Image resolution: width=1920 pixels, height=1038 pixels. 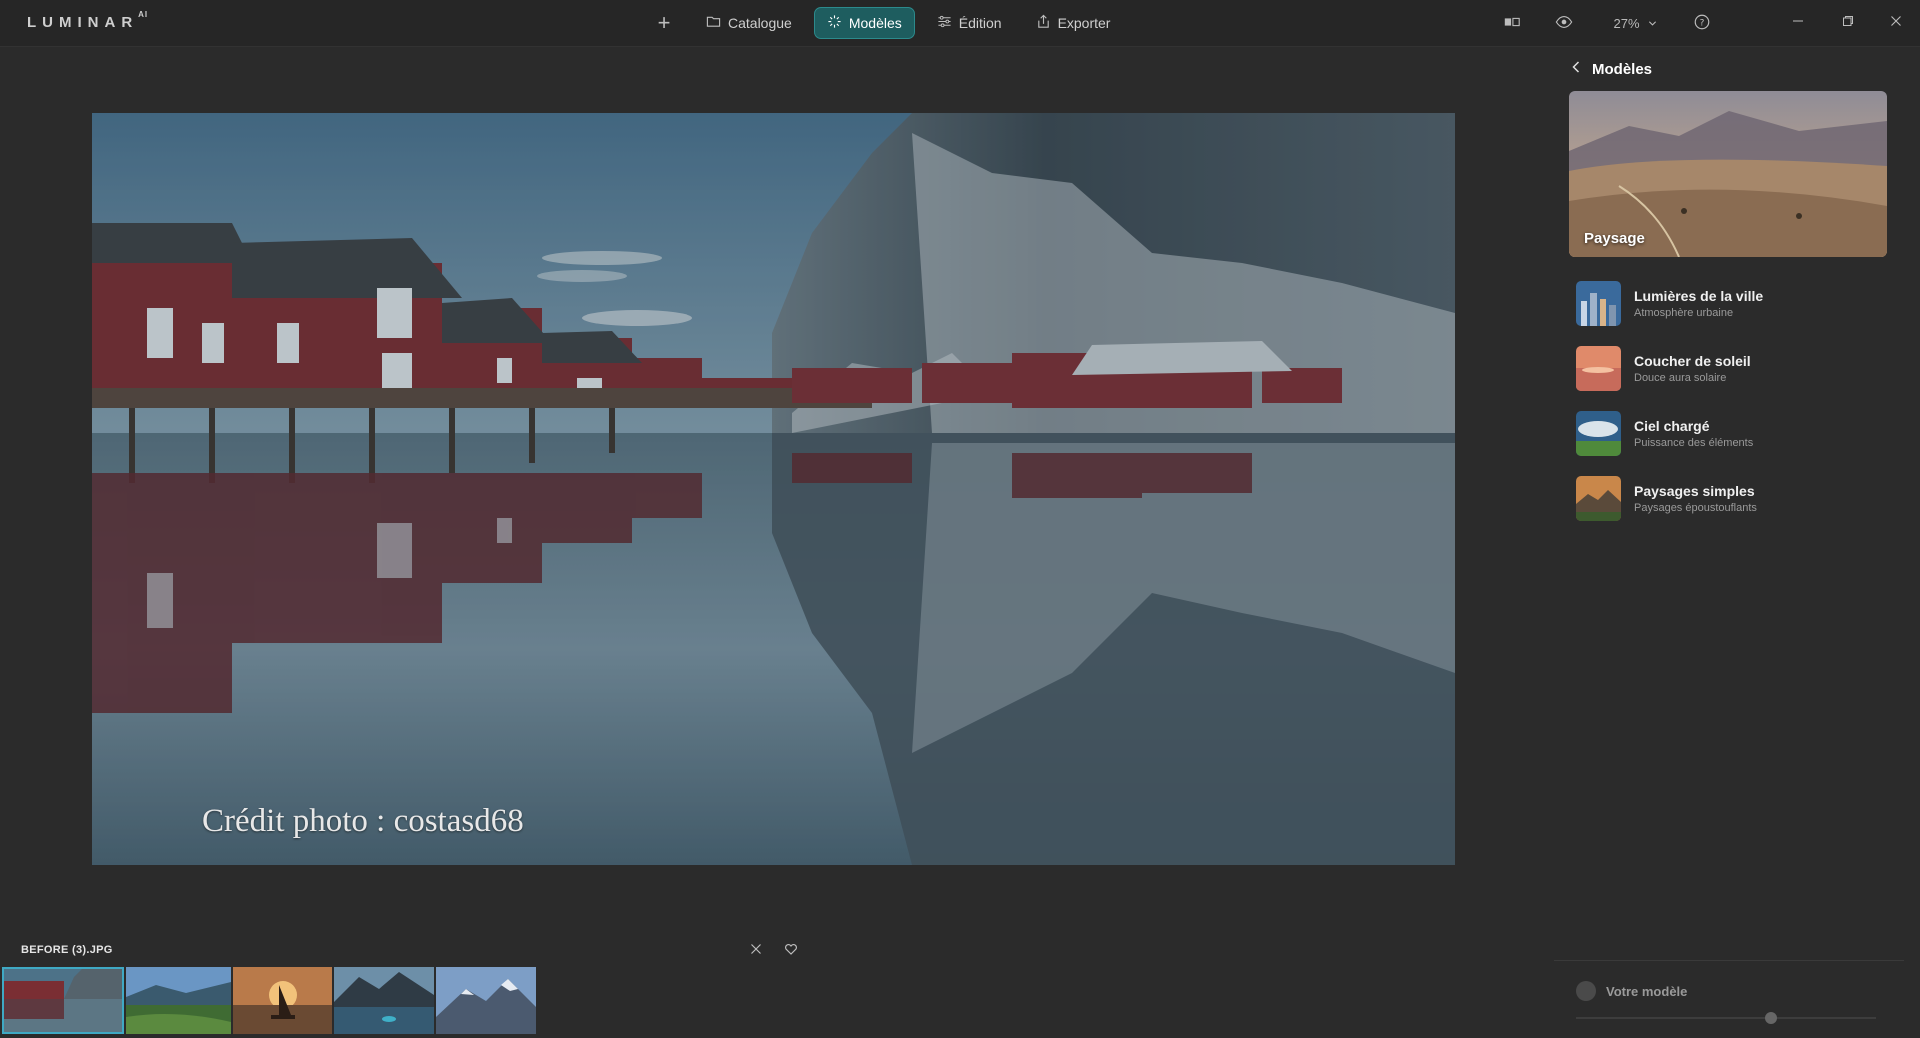 I want to click on top-right-tools: 27% ?, so click(x=1707, y=23).